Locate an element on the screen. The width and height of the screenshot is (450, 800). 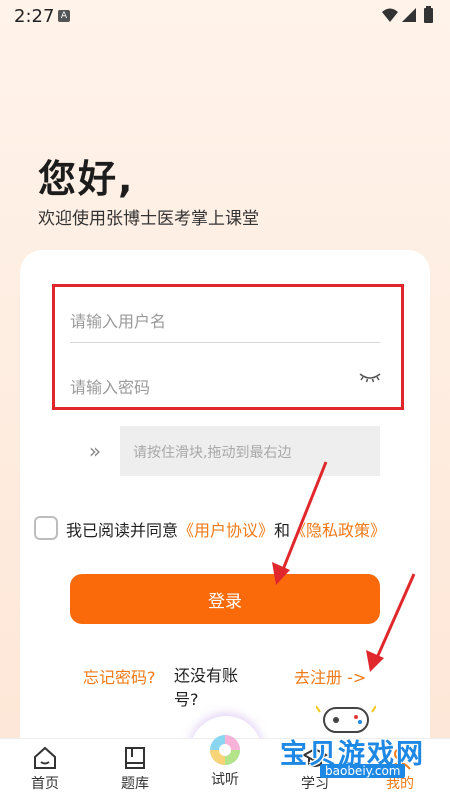
status-bar: 2:27 A is located at coordinates (225, 16).